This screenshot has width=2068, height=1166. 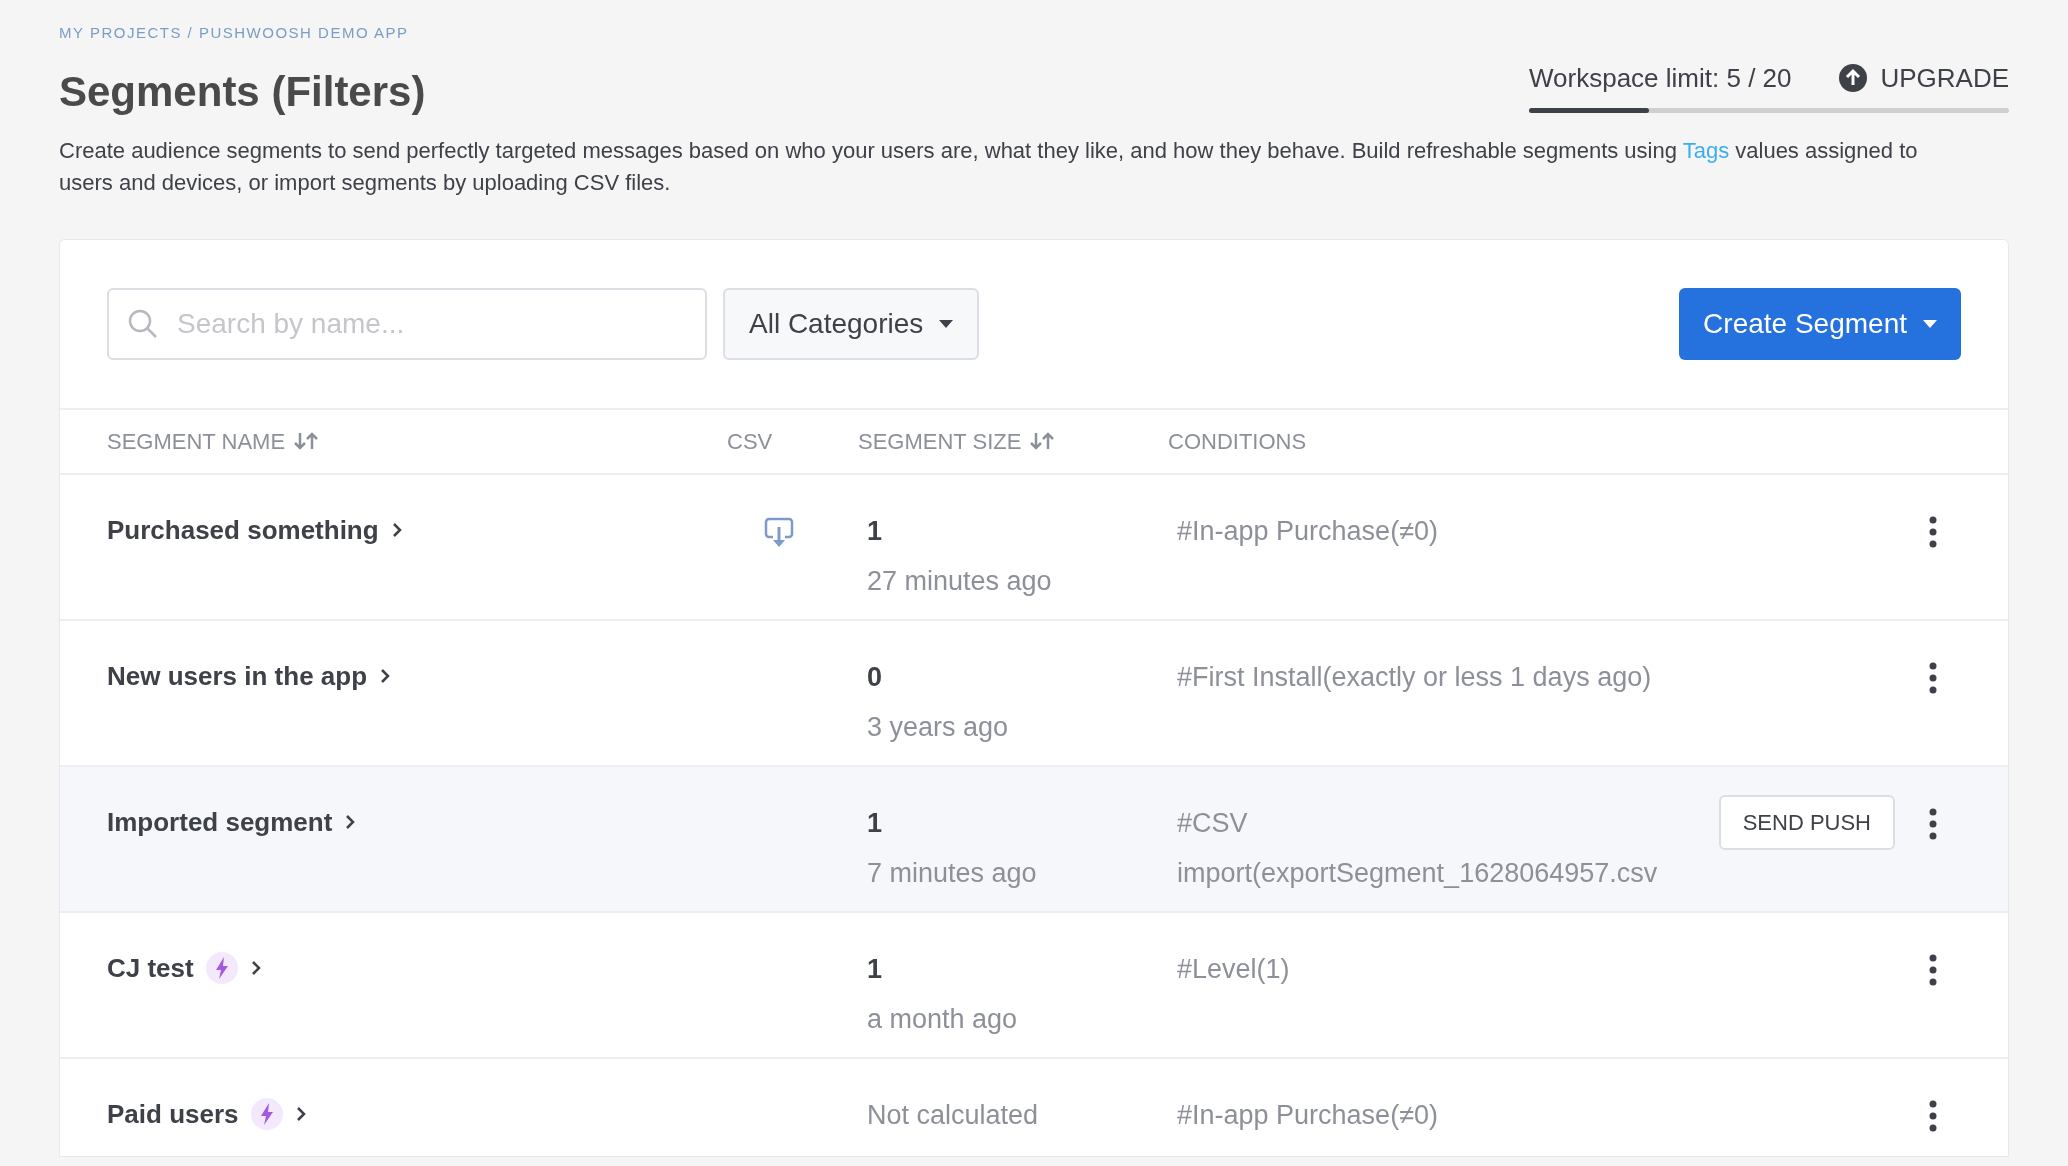 What do you see at coordinates (1212, 823) in the screenshot?
I see `condition-text: #CSV` at bounding box center [1212, 823].